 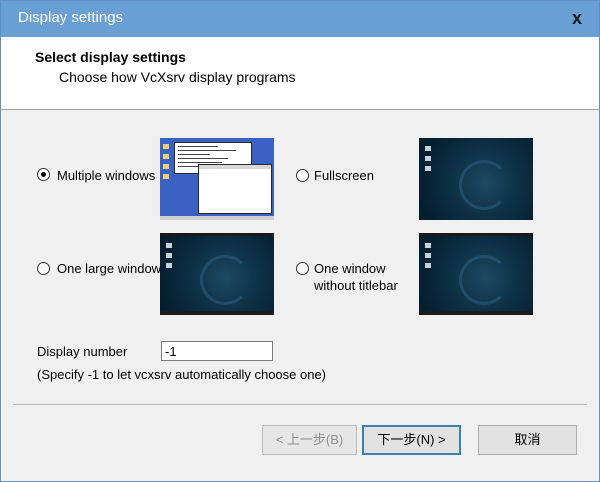 I want to click on display-number-label: Display number, so click(x=82, y=351).